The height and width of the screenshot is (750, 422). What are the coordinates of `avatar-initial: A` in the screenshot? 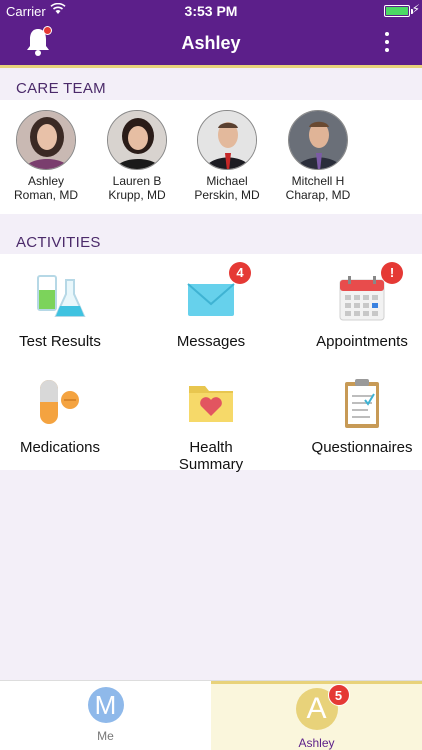 It's located at (316, 708).